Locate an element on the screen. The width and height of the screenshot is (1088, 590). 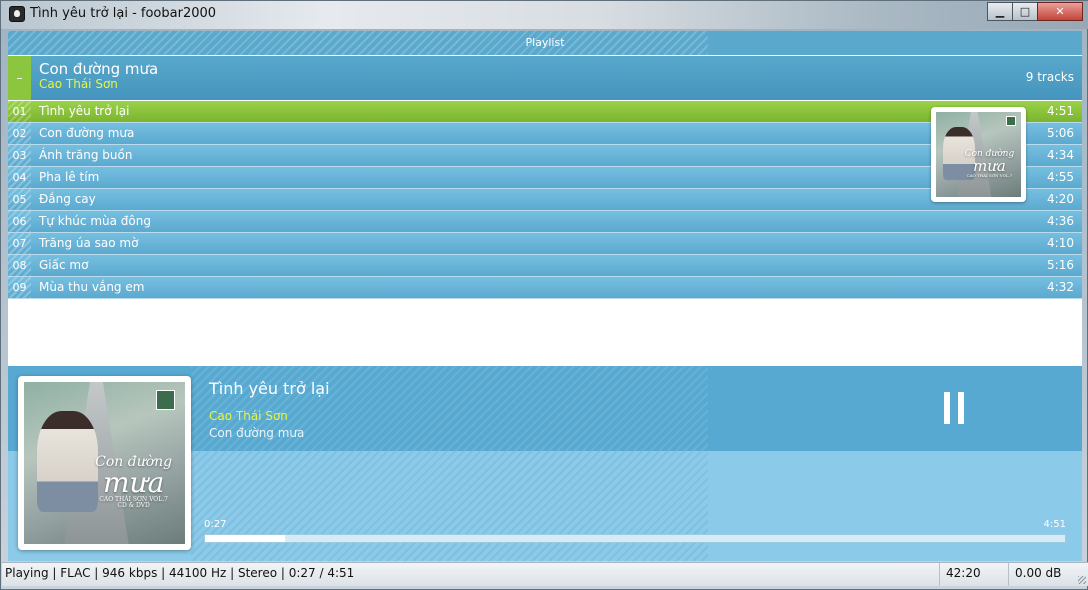
track-number: 07 is located at coordinates (19, 243).